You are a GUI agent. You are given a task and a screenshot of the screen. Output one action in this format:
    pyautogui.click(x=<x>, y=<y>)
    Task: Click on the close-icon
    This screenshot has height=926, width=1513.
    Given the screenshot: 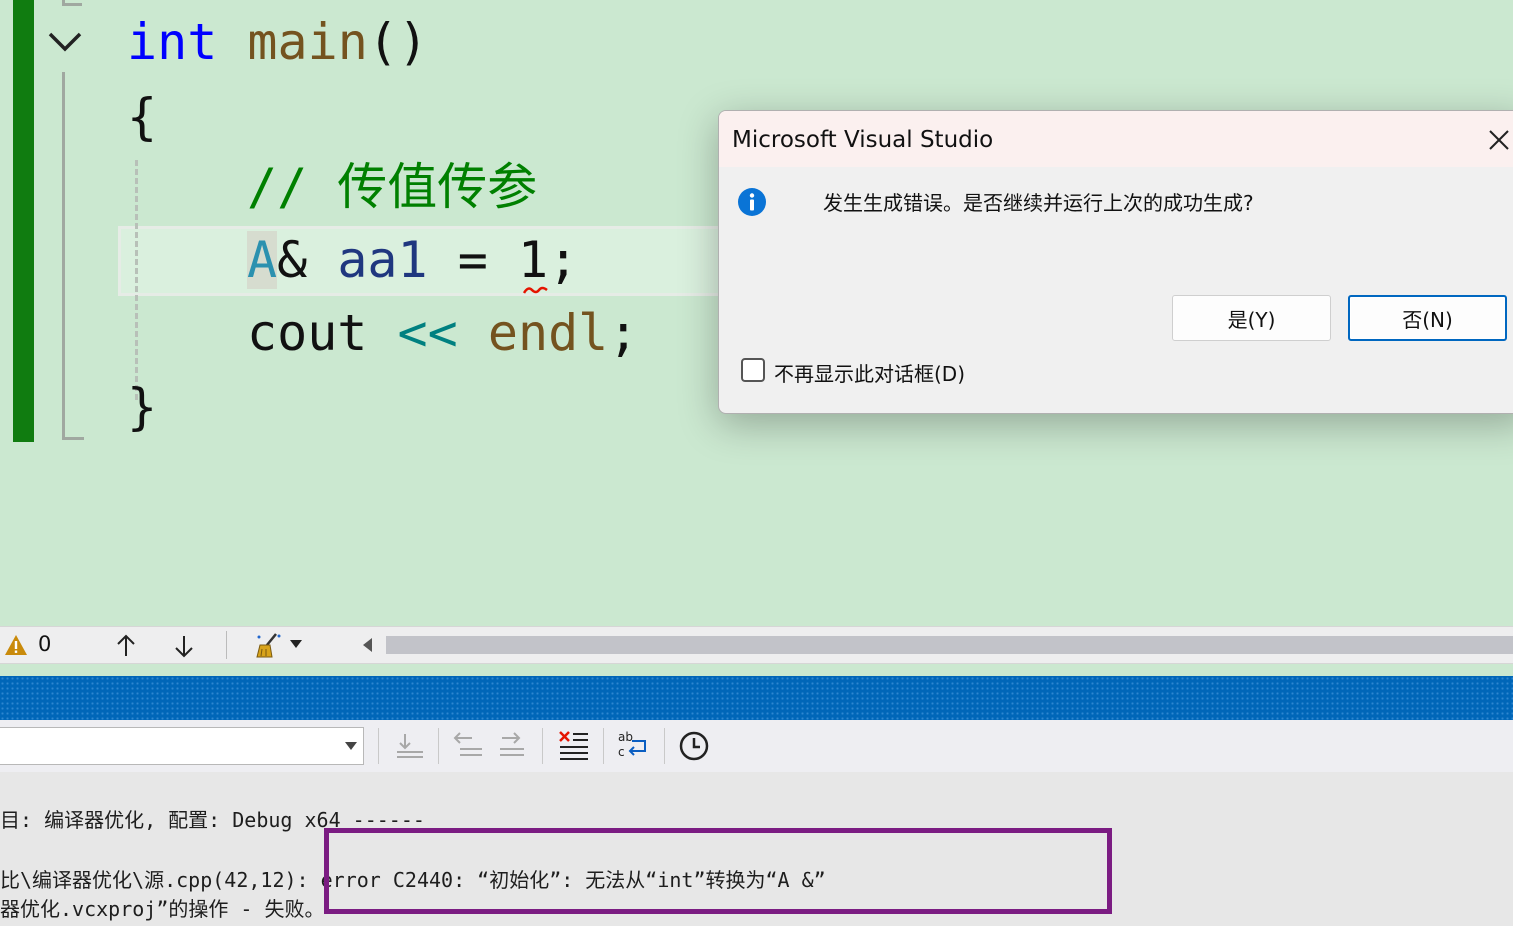 What is the action you would take?
    pyautogui.click(x=1498, y=140)
    